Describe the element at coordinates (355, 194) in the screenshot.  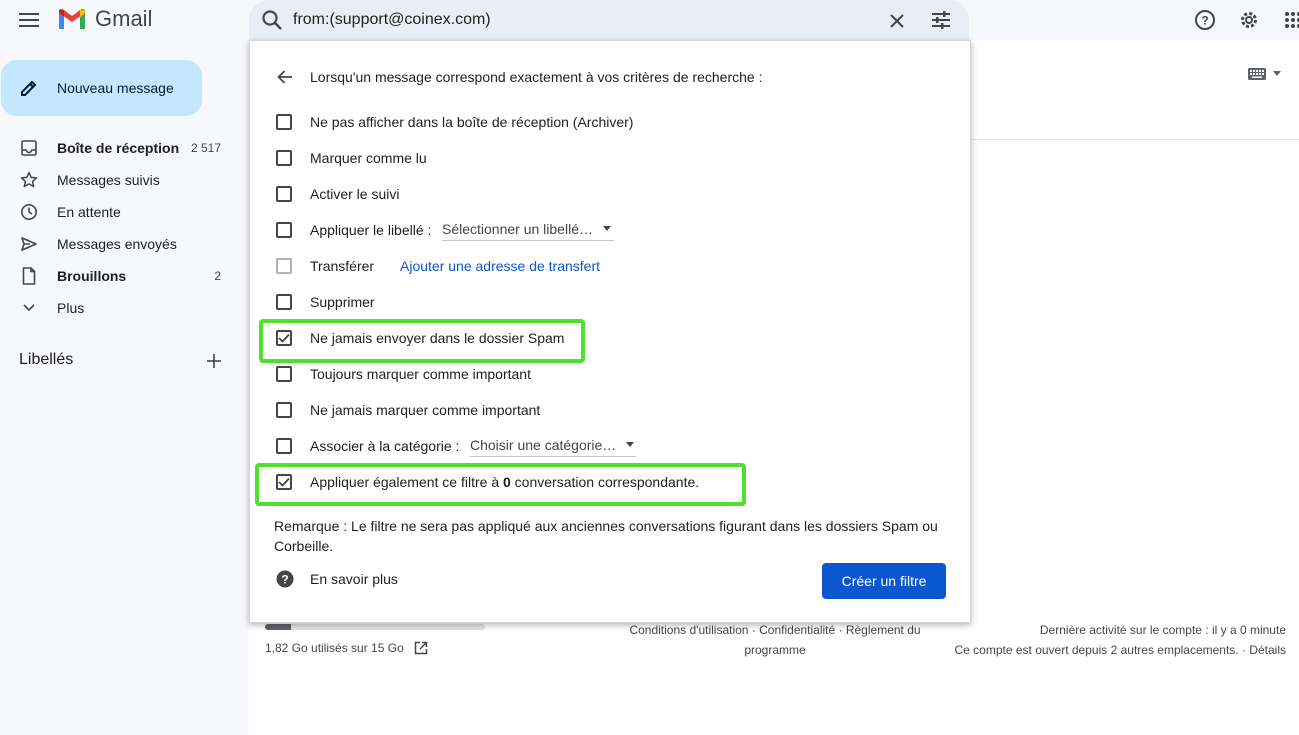
I see `option-label: Activer le suivi` at that location.